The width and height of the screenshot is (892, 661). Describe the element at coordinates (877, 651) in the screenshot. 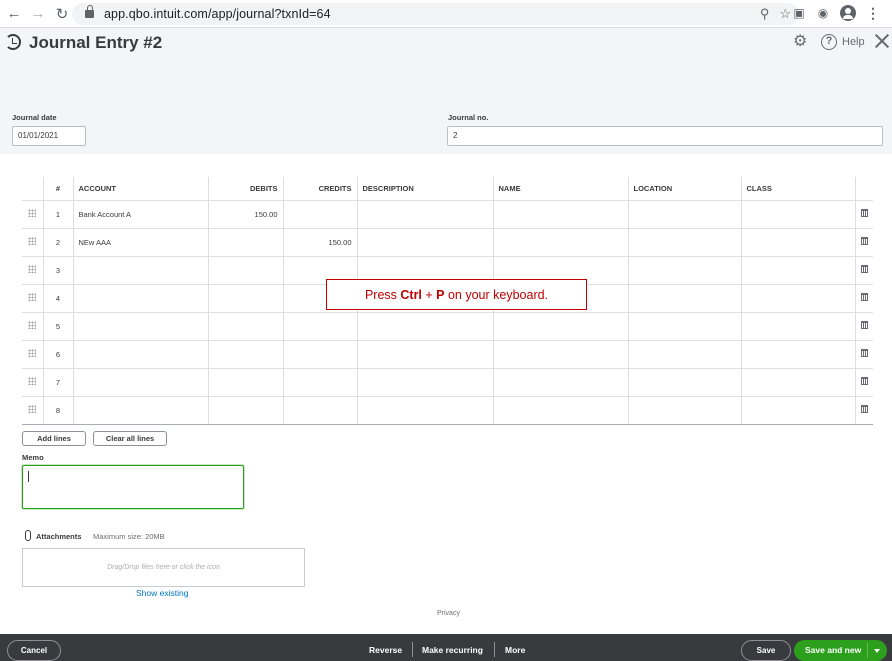

I see `chevron-down-icon` at that location.